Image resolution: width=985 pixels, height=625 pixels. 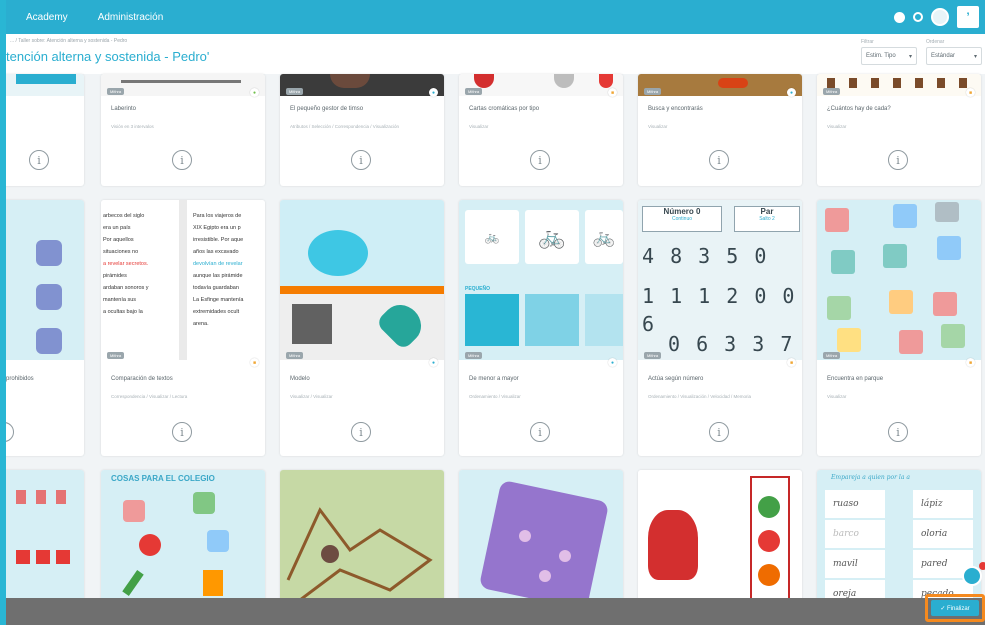 I want to click on order-label: Ordenar, so click(x=935, y=42).